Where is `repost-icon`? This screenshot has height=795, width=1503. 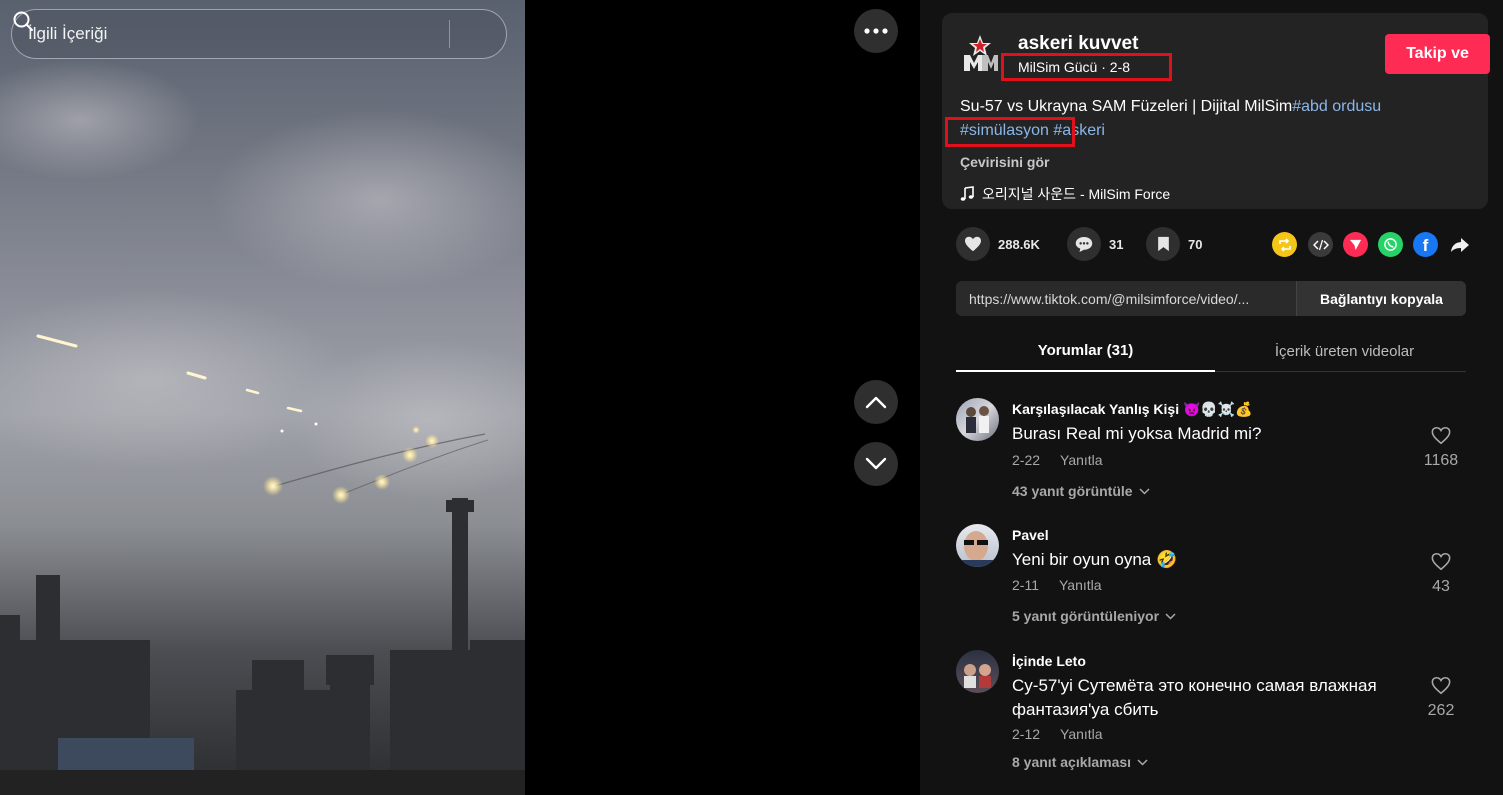 repost-icon is located at coordinates (1284, 244).